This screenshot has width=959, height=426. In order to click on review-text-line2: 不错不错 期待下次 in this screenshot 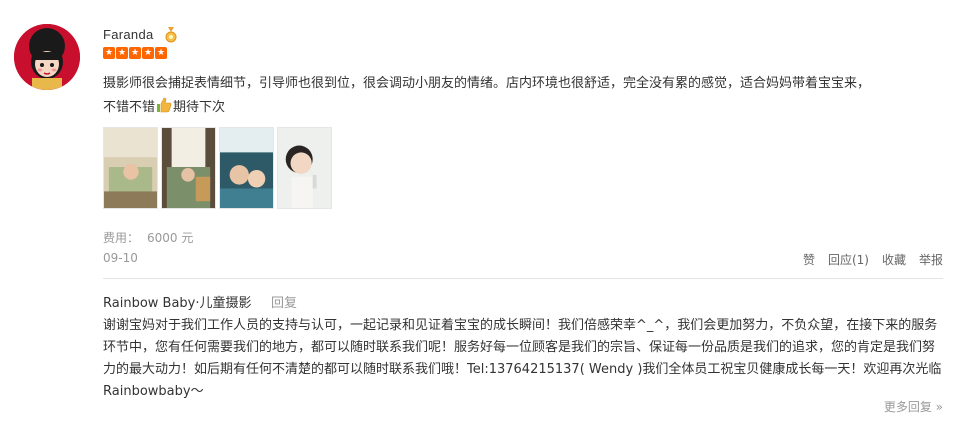, I will do `click(523, 108)`.